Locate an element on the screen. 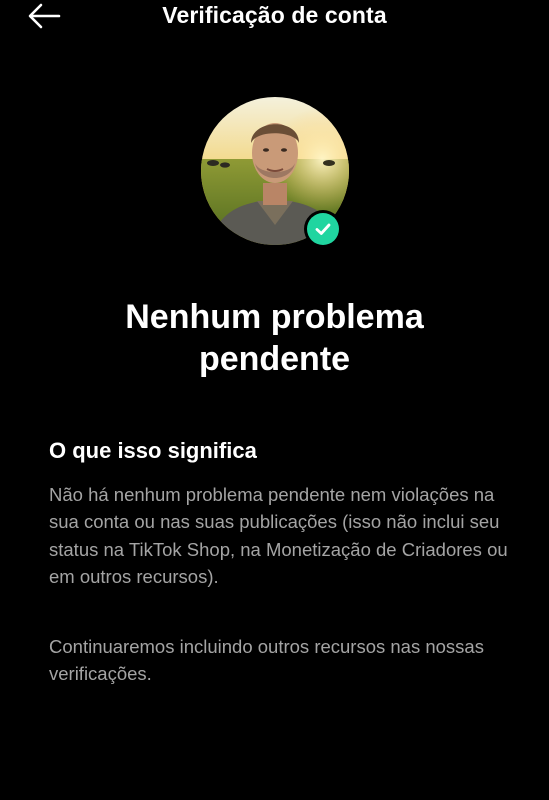 The image size is (549, 800). verified-badge is located at coordinates (323, 229).